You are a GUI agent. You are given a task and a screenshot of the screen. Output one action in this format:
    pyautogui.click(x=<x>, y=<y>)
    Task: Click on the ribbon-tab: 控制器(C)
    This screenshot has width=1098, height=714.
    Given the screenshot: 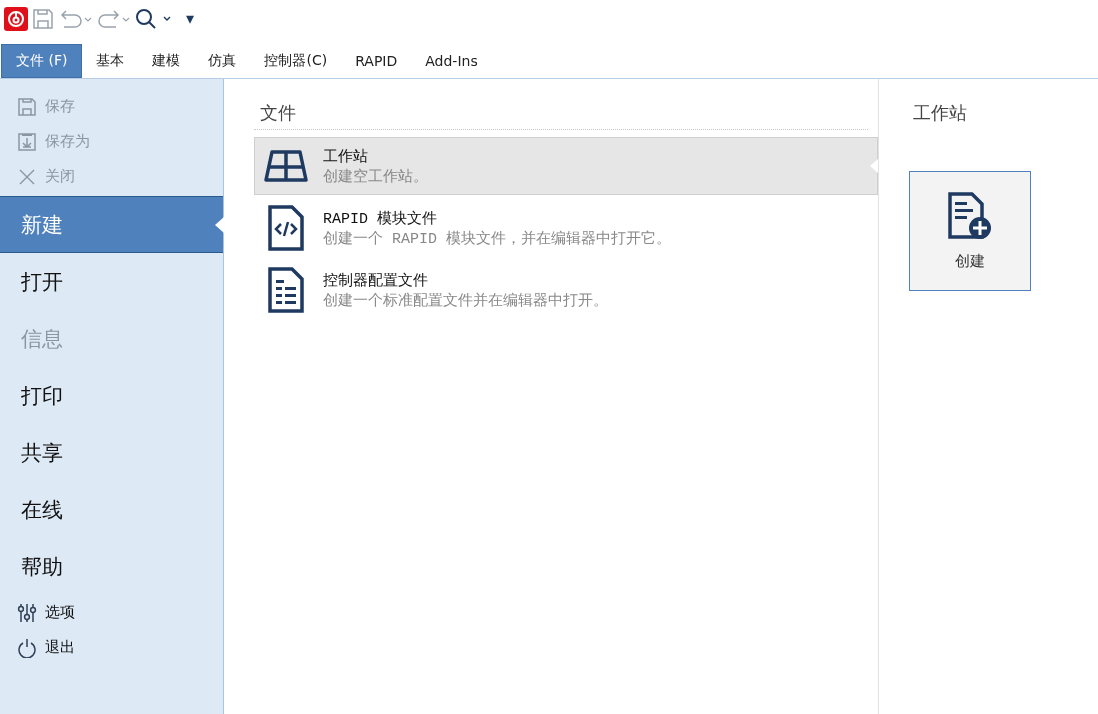 What is the action you would take?
    pyautogui.click(x=296, y=61)
    